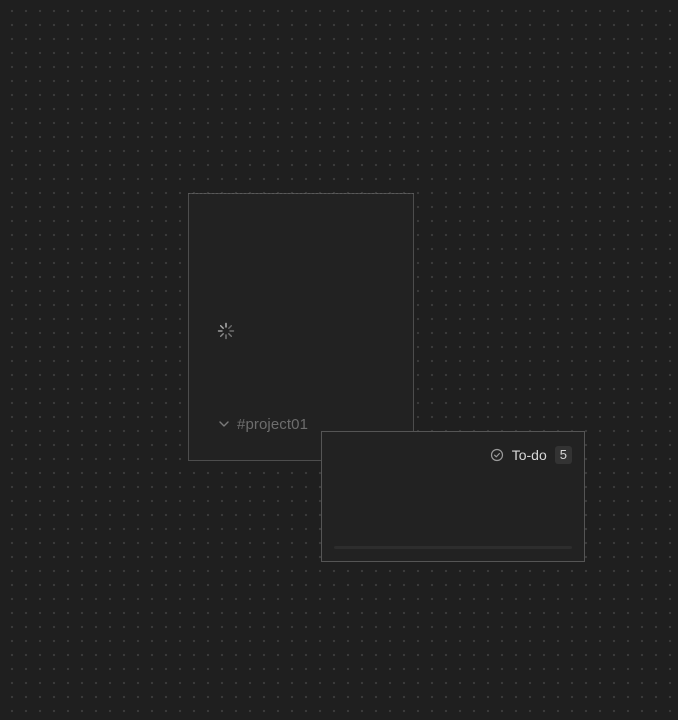  What do you see at coordinates (453, 547) in the screenshot?
I see `todo-progress-bar` at bounding box center [453, 547].